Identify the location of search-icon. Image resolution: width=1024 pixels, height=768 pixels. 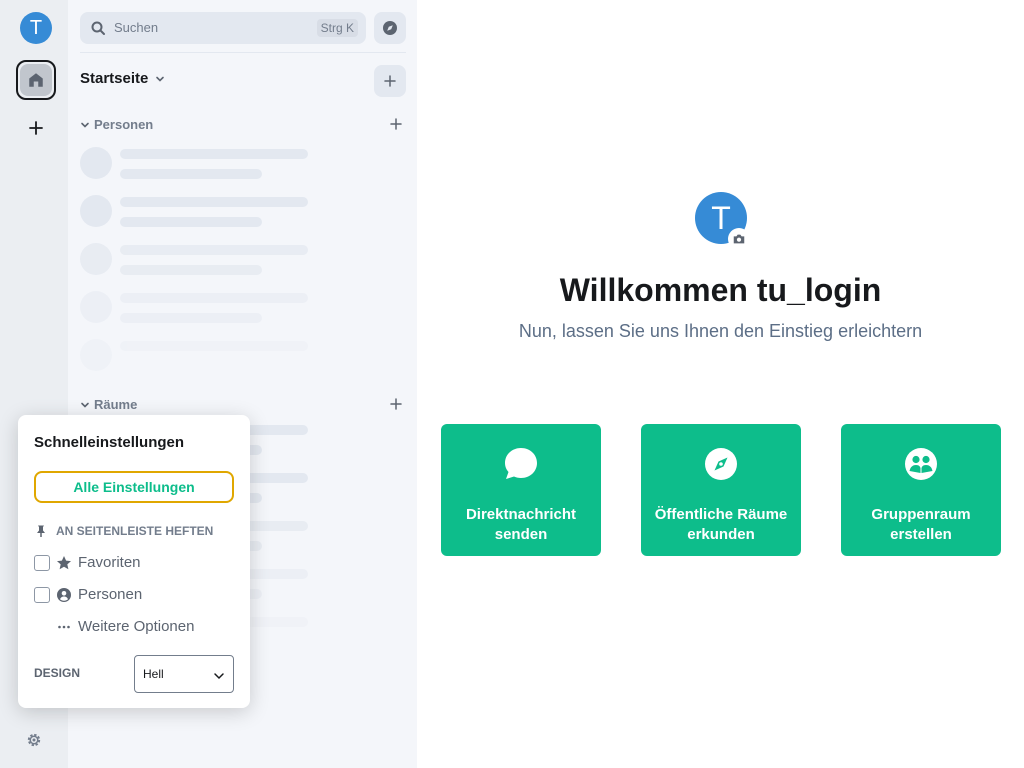
(98, 28).